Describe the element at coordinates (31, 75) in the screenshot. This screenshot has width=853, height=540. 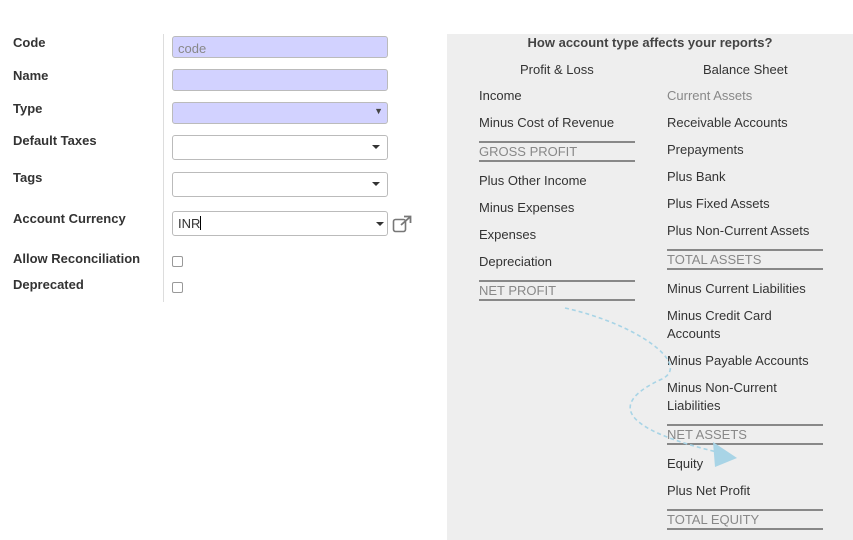
I see `name-label: Name` at that location.